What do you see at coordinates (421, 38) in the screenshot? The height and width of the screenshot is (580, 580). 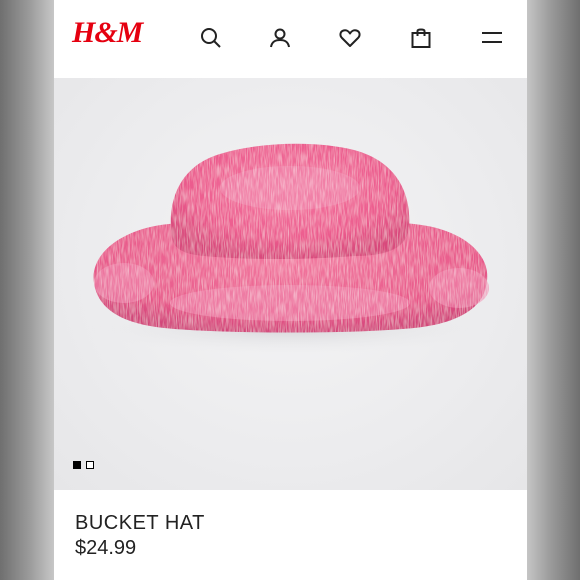 I see `shopping-bag-icon` at bounding box center [421, 38].